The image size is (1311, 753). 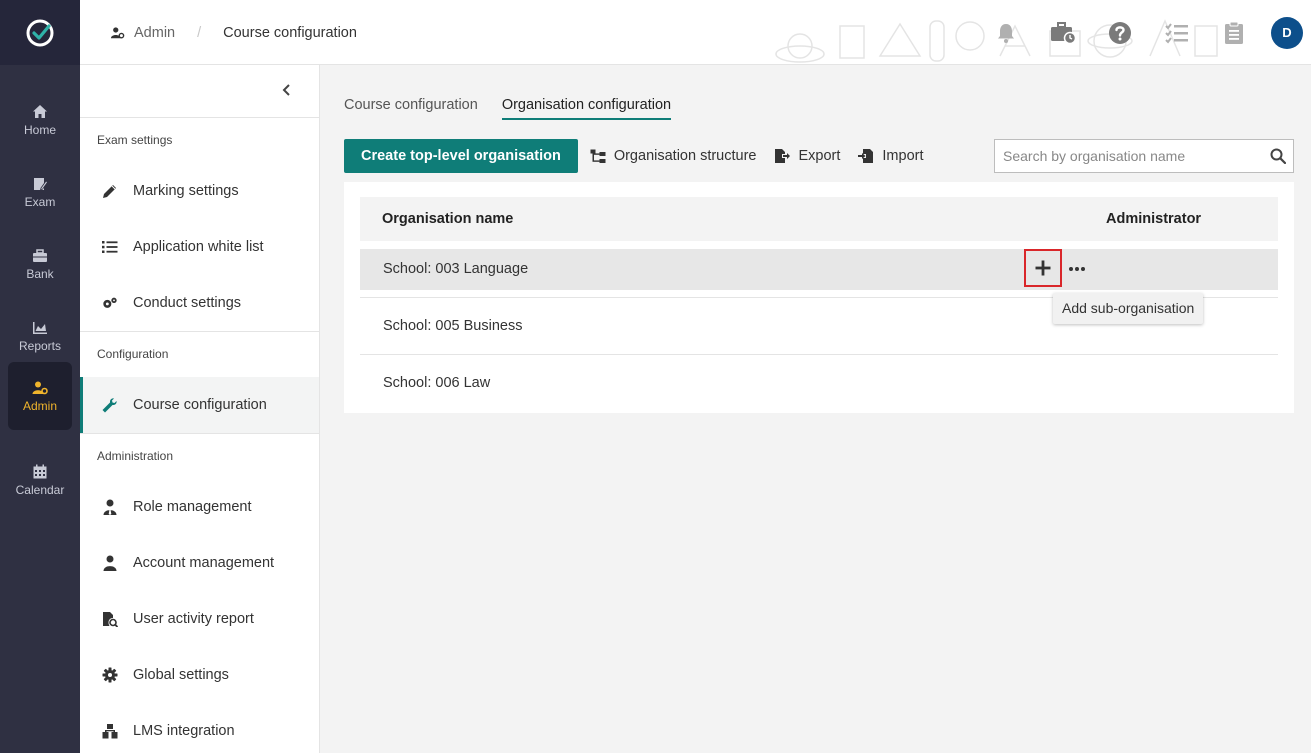 I want to click on reports-icon, so click(x=40, y=327).